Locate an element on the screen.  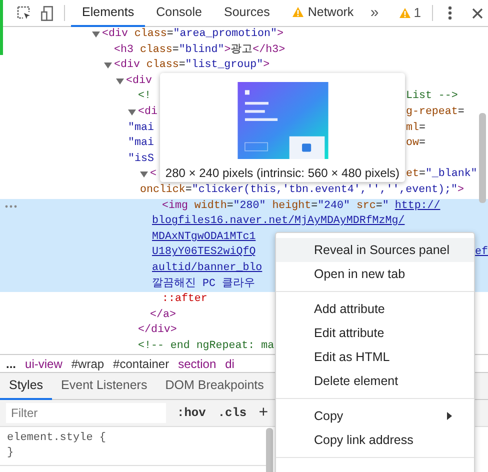
style-rule-text: element.style { is located at coordinates (57, 438).